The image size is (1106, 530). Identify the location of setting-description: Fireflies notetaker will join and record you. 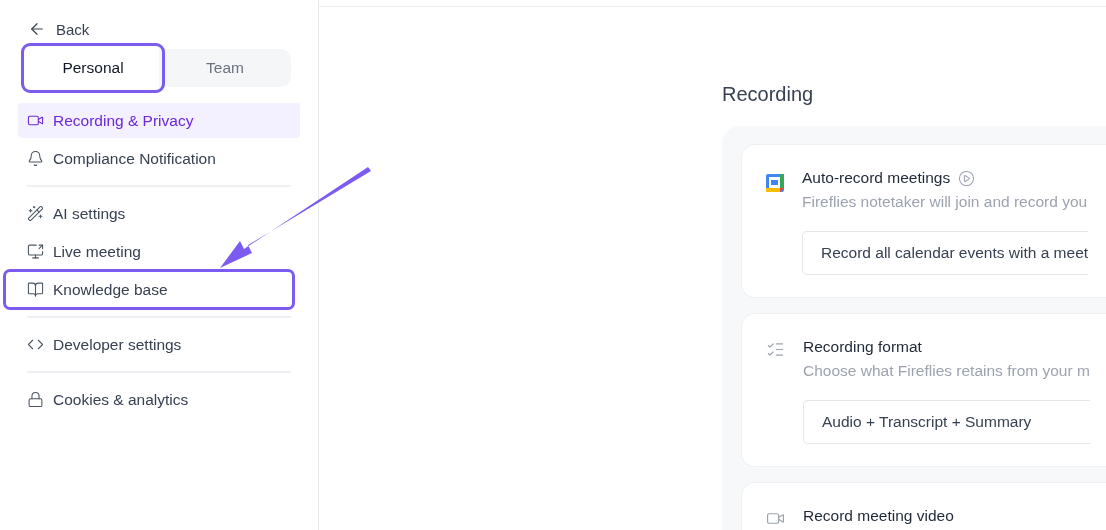
(945, 202).